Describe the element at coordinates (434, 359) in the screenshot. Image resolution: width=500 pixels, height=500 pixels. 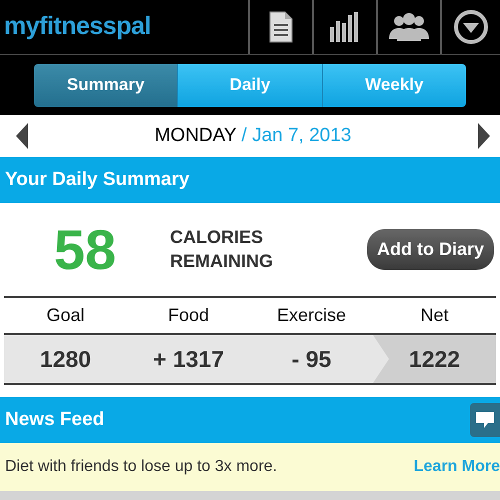
I see `summary-value: 1222` at that location.